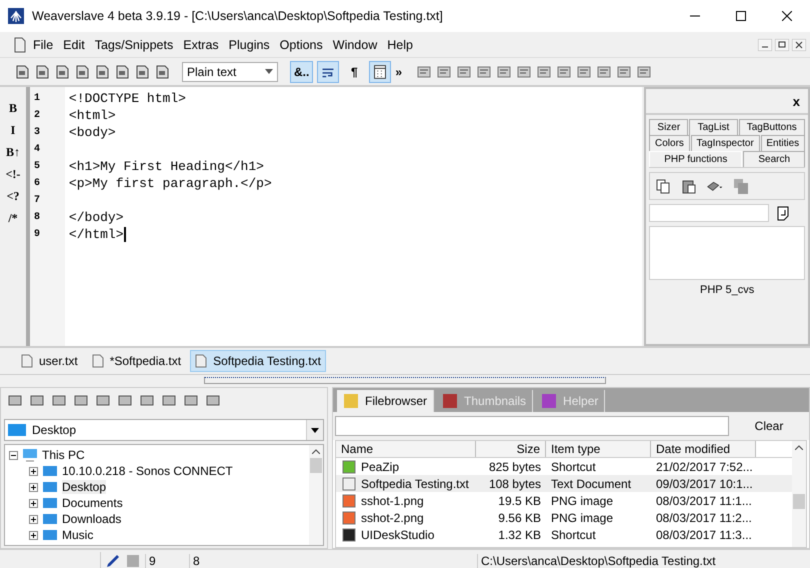  Describe the element at coordinates (301, 45) in the screenshot. I see `menu-item: Options` at that location.